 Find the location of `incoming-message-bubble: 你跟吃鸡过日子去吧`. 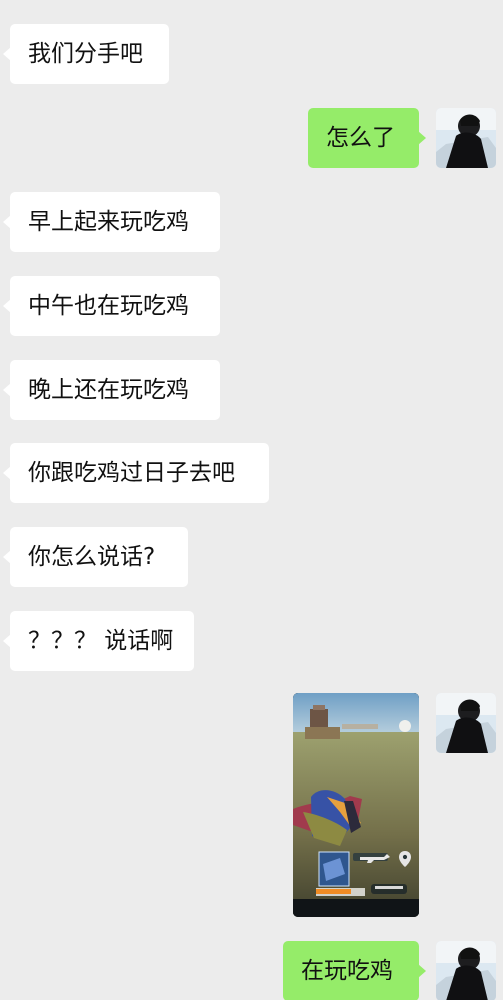

incoming-message-bubble: 你跟吃鸡过日子去吧 is located at coordinates (136, 473).